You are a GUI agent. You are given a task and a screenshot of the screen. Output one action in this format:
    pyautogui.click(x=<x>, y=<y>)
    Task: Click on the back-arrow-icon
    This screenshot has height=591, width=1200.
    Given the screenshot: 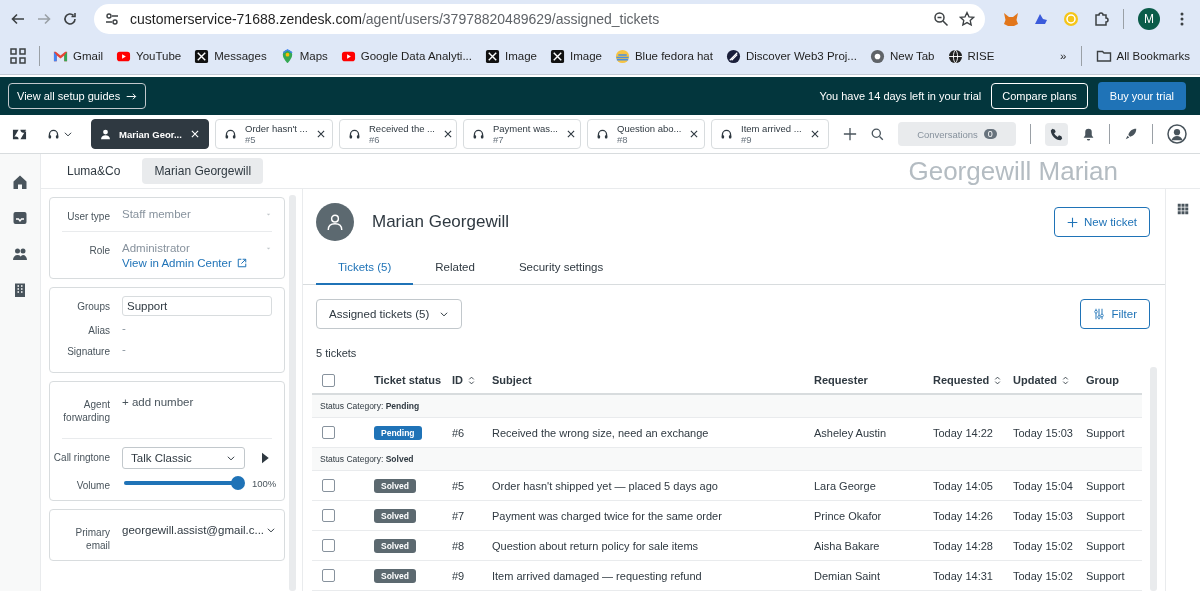 What is the action you would take?
    pyautogui.click(x=18, y=19)
    